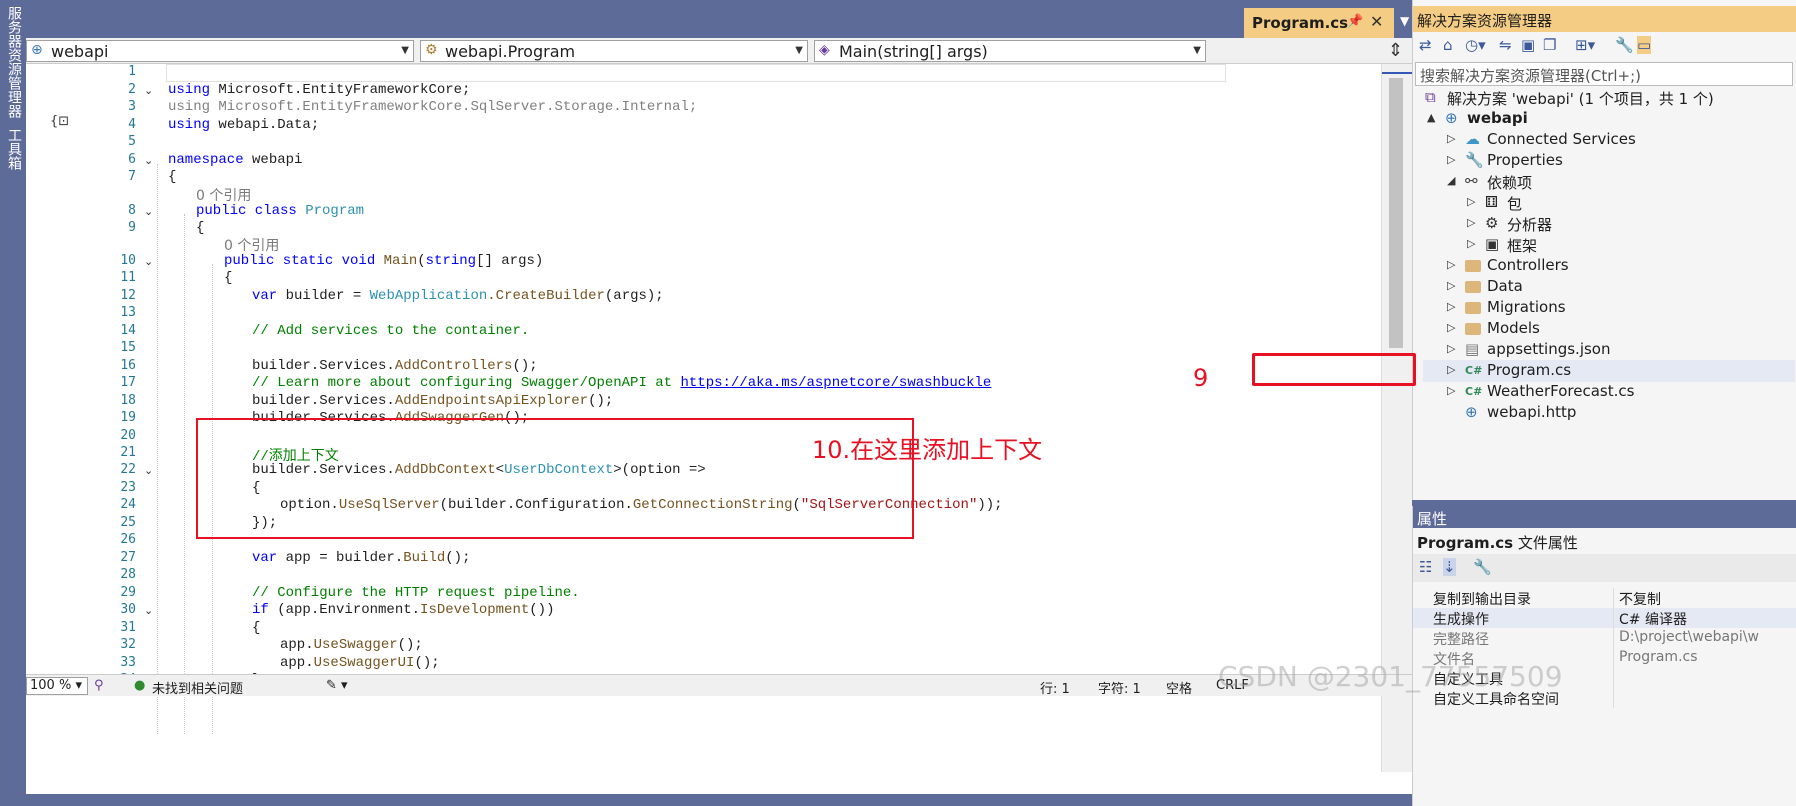 The image size is (1796, 806). What do you see at coordinates (1465, 543) in the screenshot?
I see `properties-object-name: Program.cs` at bounding box center [1465, 543].